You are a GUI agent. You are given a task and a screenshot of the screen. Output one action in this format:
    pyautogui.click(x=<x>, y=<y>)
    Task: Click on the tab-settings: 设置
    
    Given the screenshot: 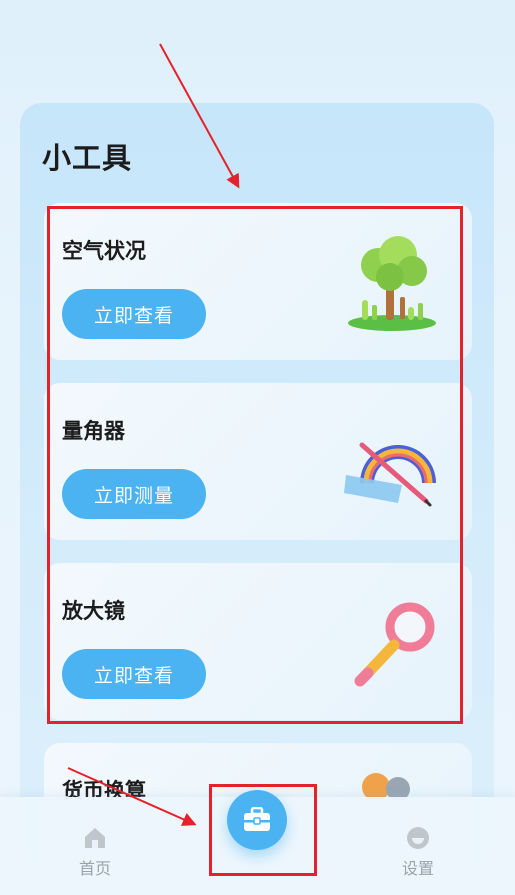 What is the action you would take?
    pyautogui.click(x=418, y=852)
    